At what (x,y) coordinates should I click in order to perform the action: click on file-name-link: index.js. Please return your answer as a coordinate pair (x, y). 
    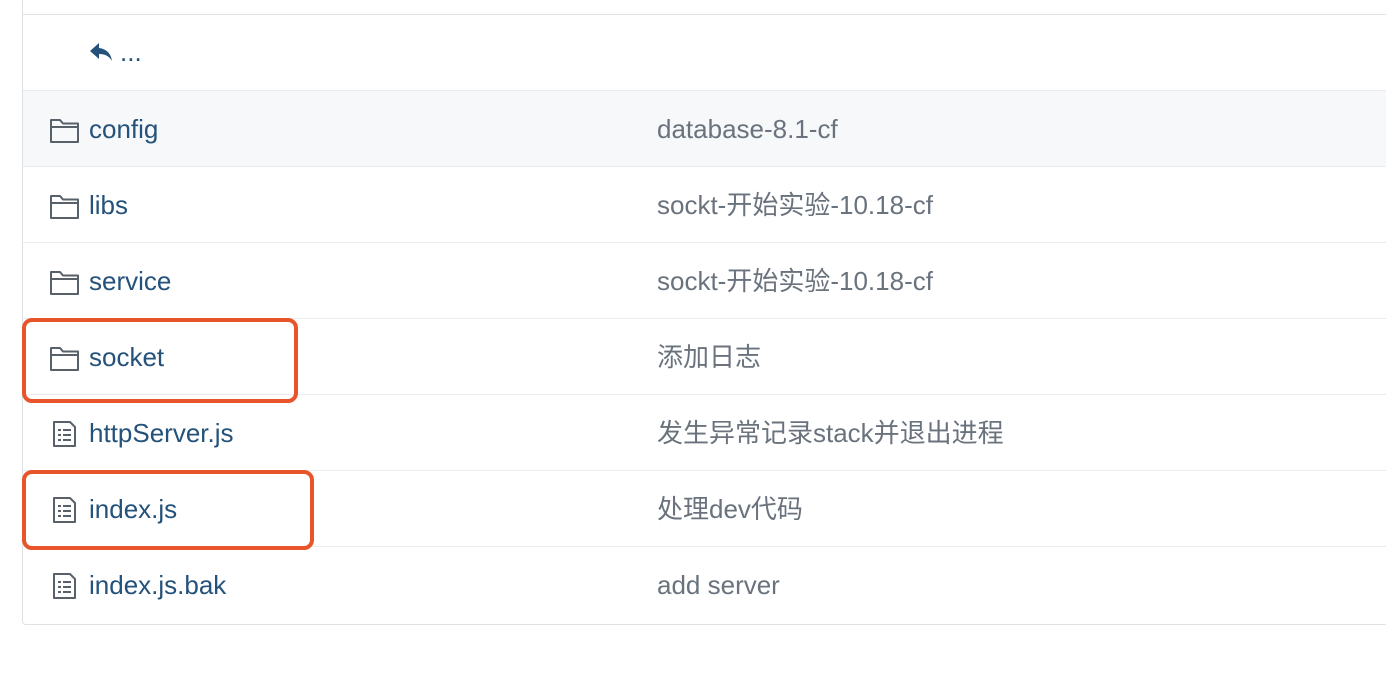
    Looking at the image, I should click on (133, 509).